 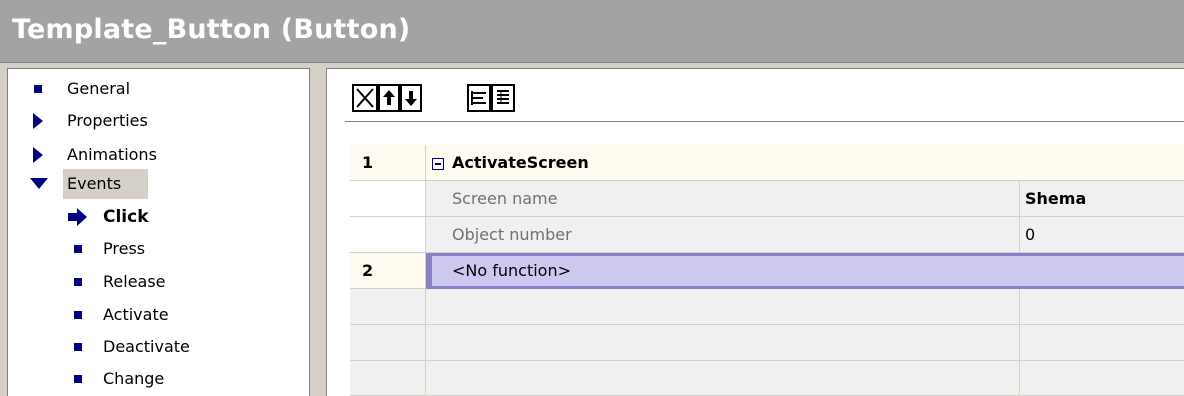 I want to click on collapse-icon, so click(x=438, y=164).